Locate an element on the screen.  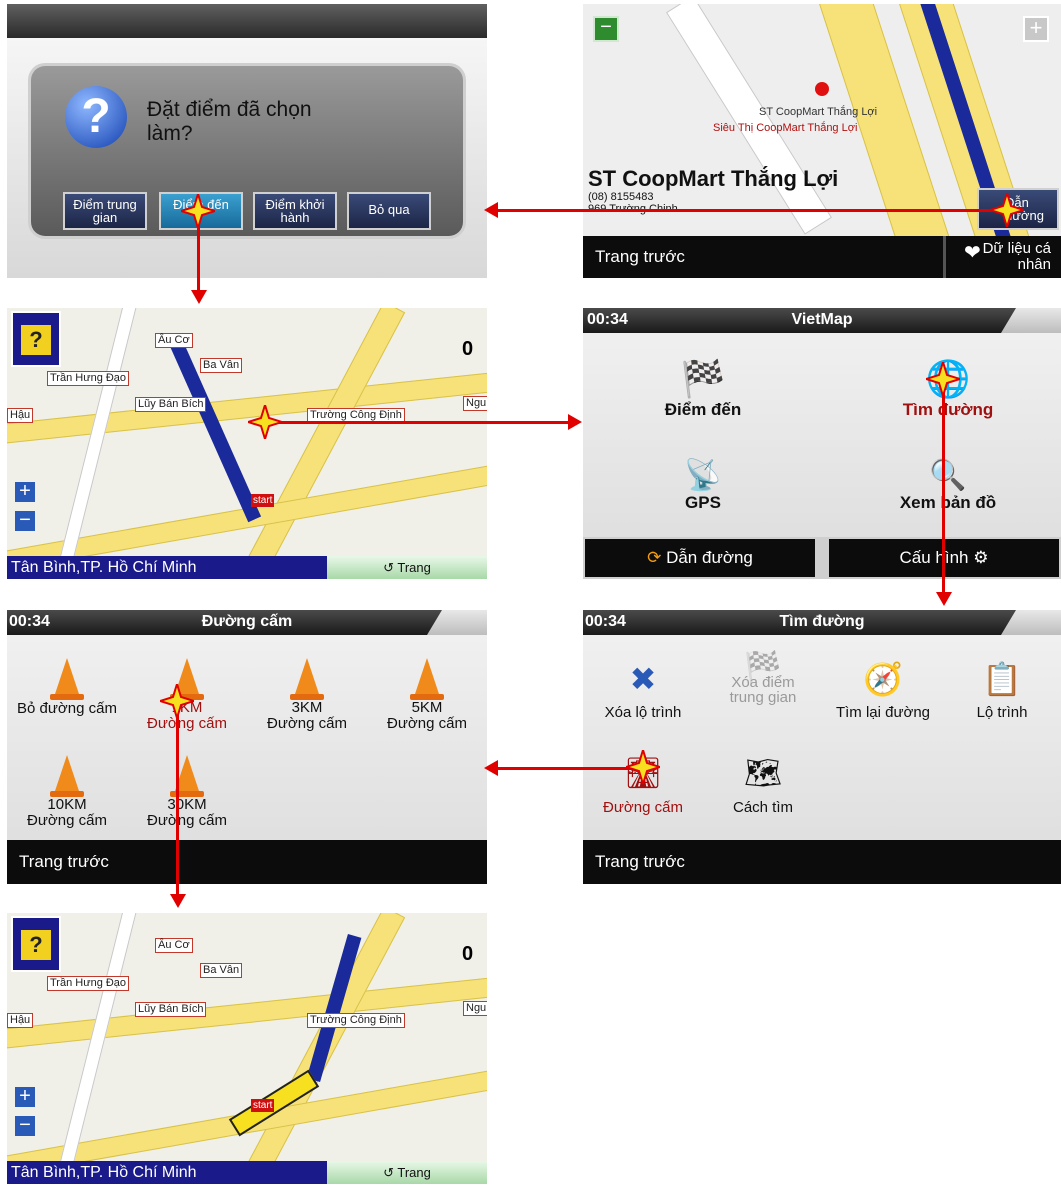
remove-blocked-item: Bỏ đường cấm is located at coordinates (67, 687).